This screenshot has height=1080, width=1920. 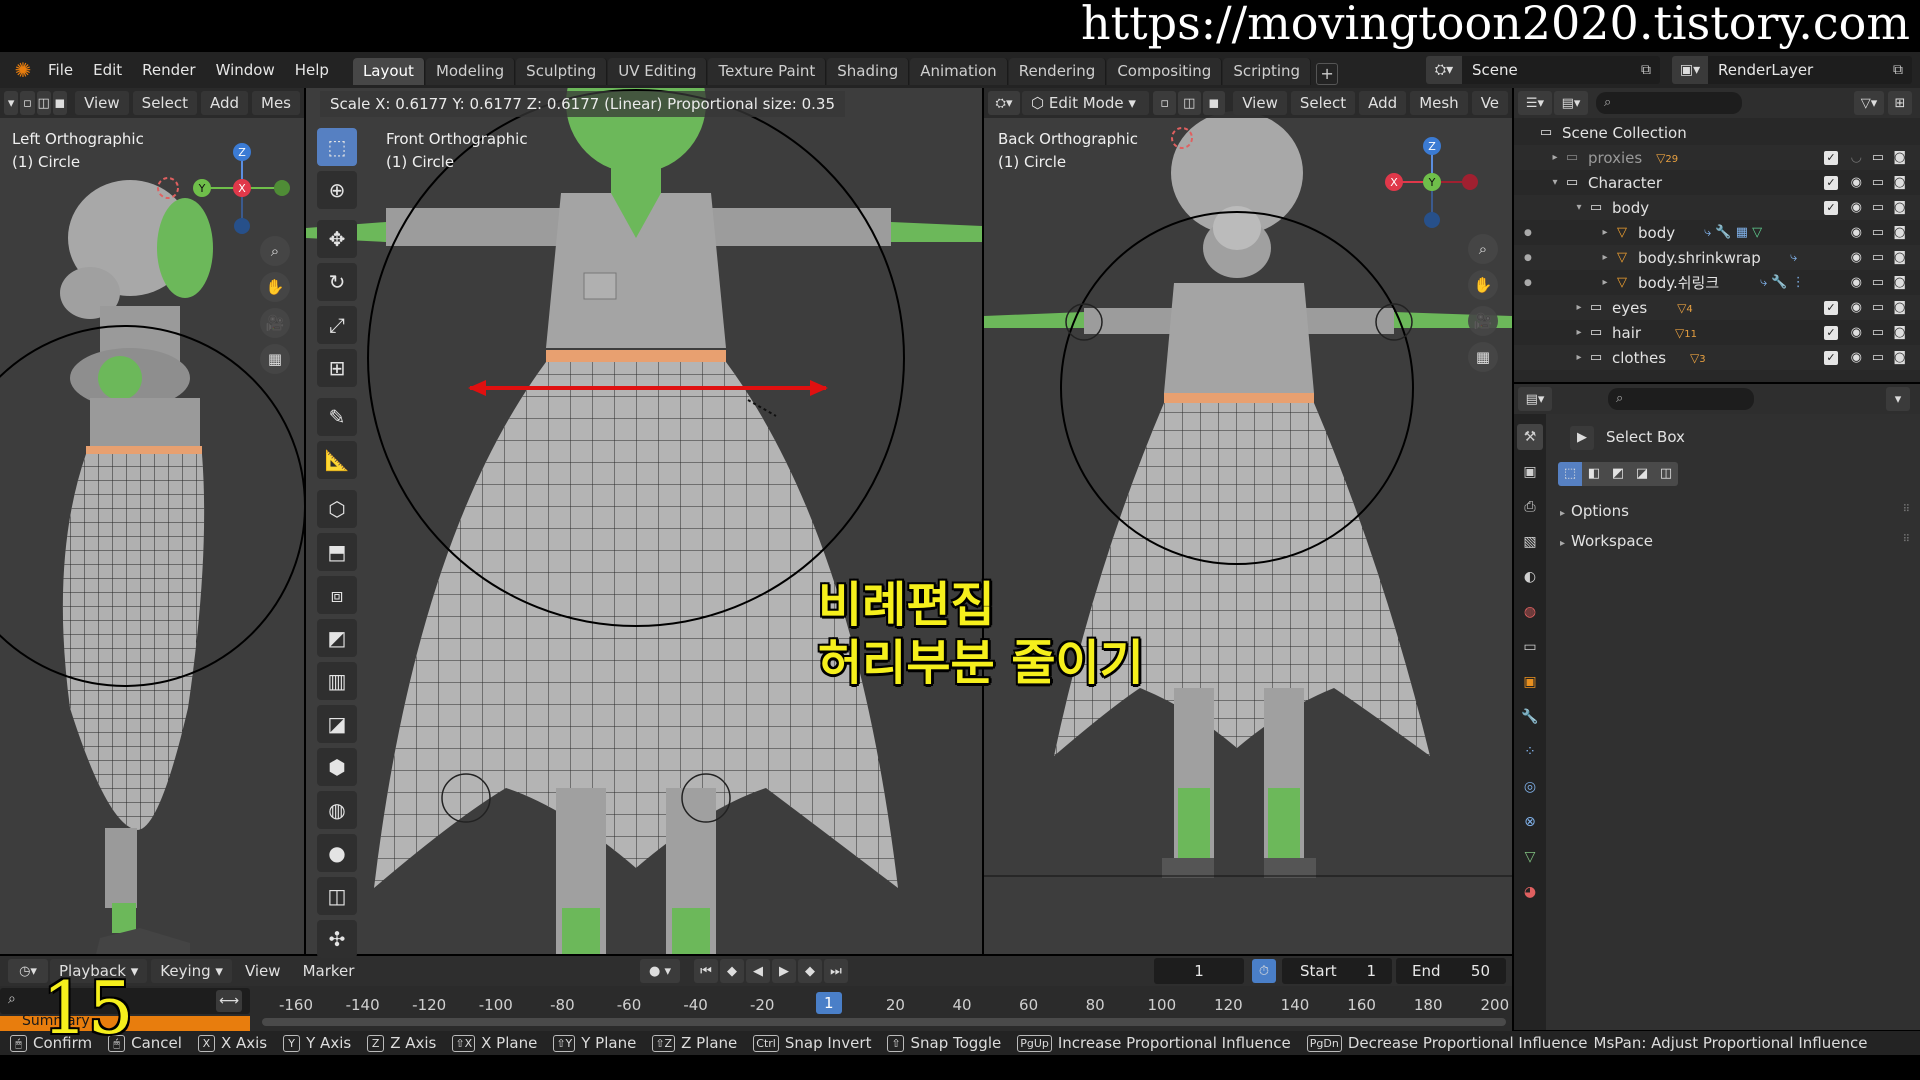 What do you see at coordinates (1530, 717) in the screenshot?
I see `modifier-tab-icon: 🔧` at bounding box center [1530, 717].